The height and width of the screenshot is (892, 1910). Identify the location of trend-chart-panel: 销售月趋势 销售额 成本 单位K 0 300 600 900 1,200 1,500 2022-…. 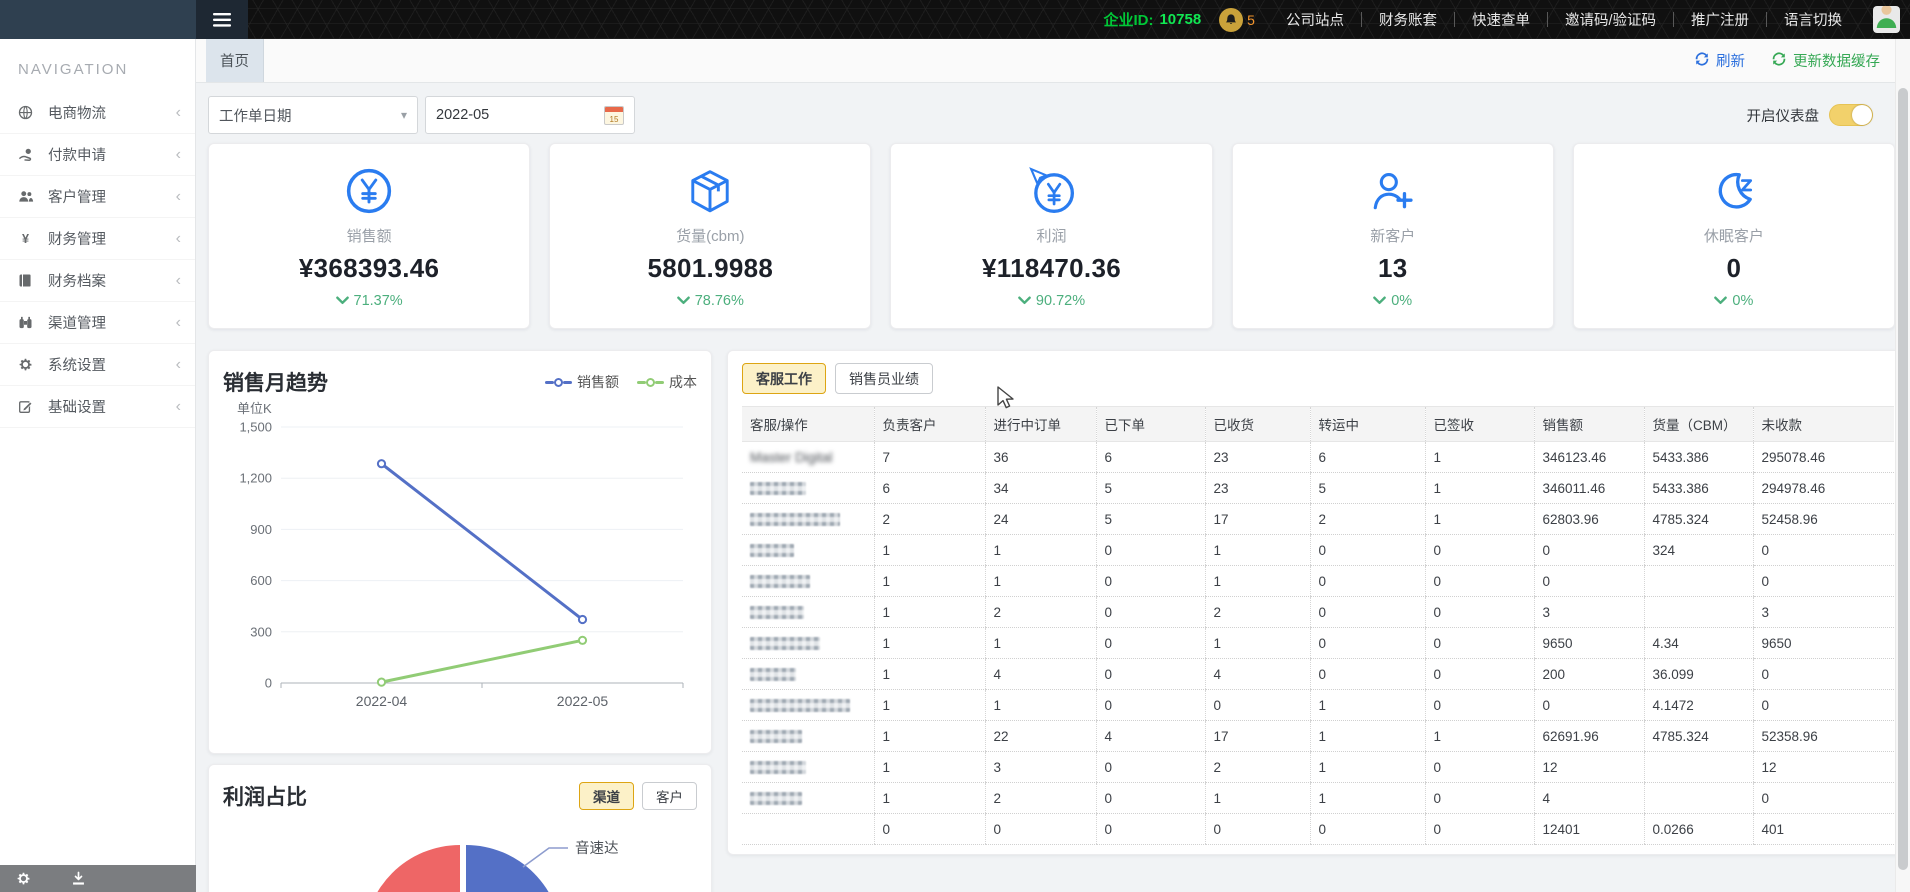
(460, 552).